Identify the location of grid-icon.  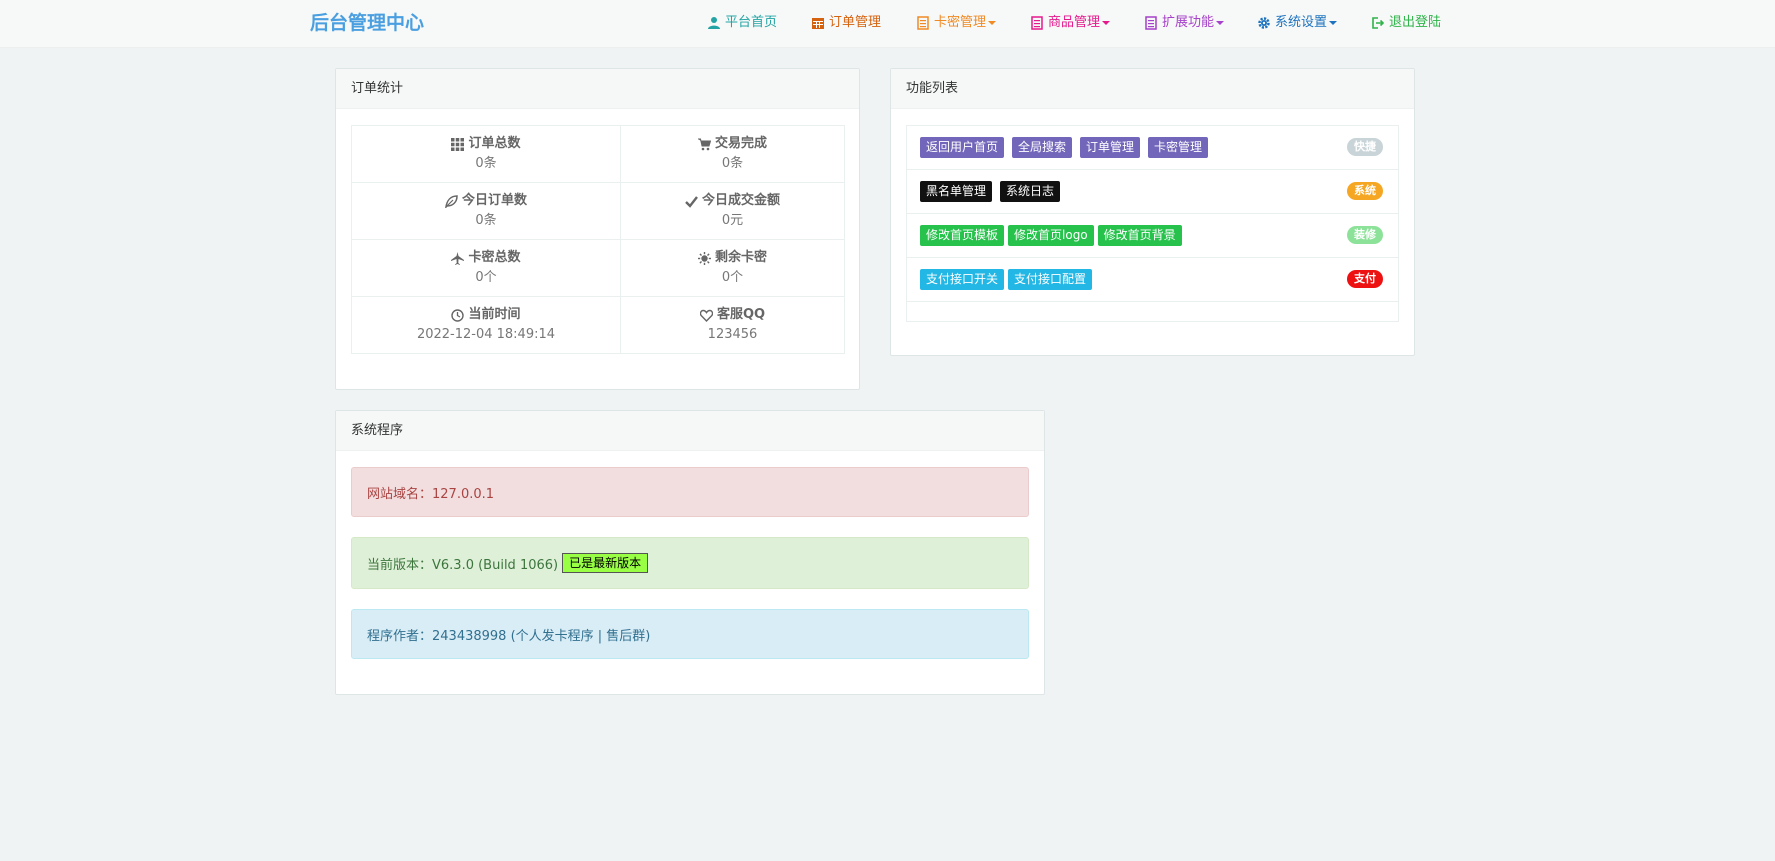
(458, 144).